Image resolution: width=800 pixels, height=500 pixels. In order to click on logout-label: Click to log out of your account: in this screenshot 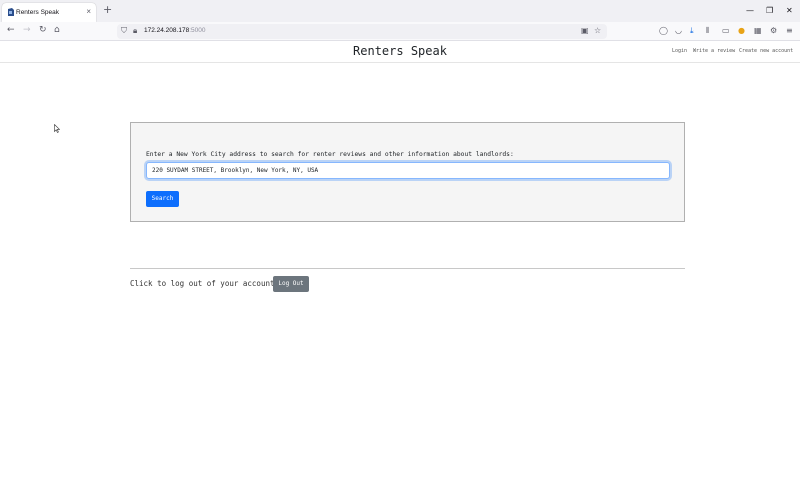, I will do `click(205, 283)`.